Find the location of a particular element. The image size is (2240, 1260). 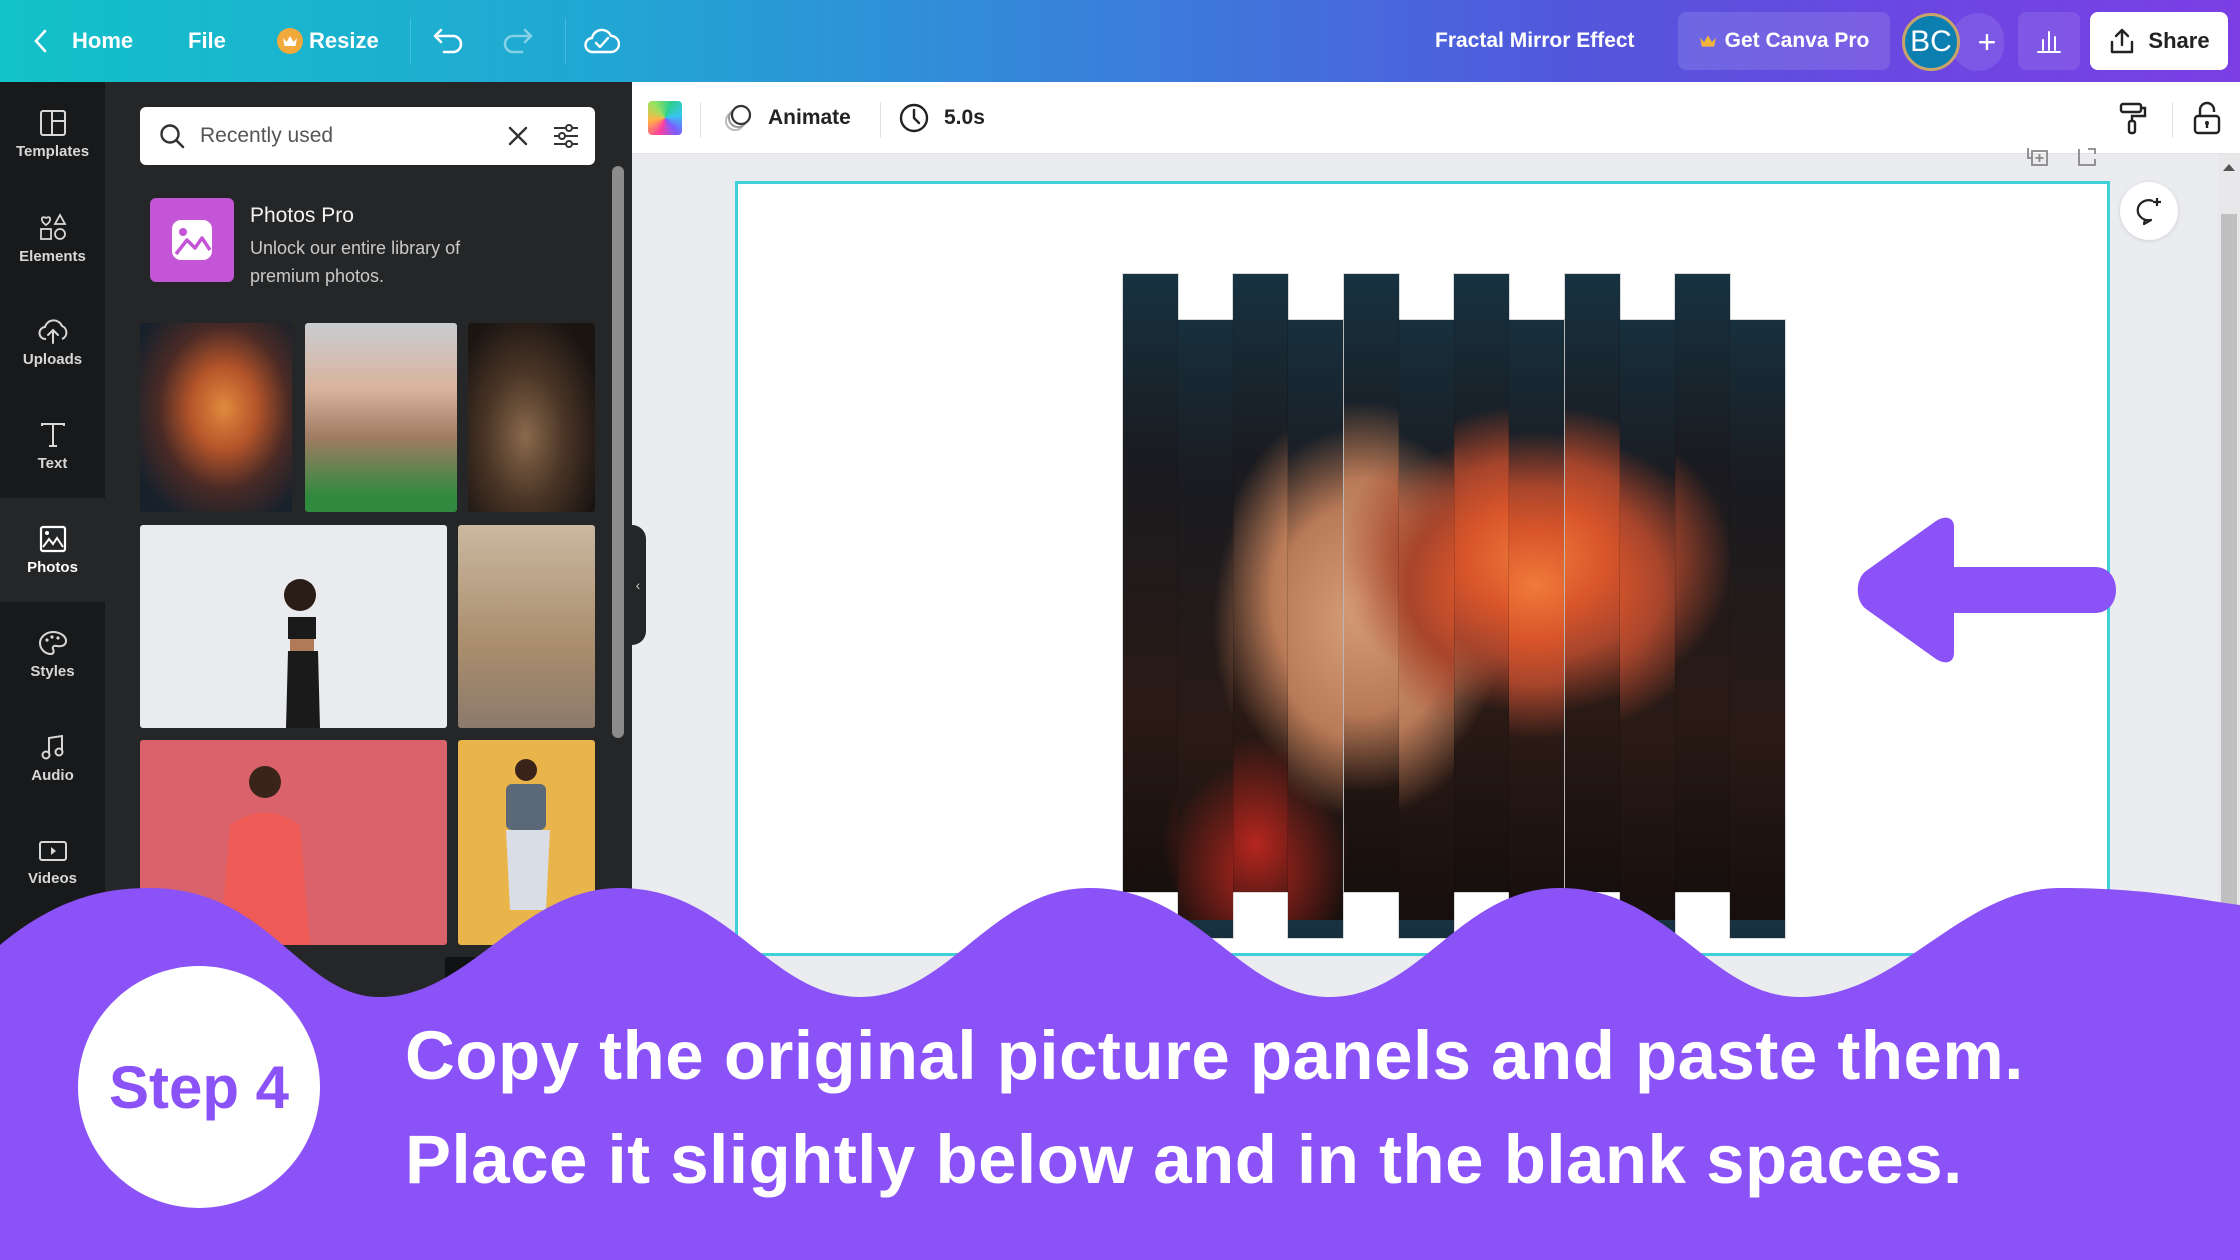

step-label: Step 4 is located at coordinates (199, 1087).